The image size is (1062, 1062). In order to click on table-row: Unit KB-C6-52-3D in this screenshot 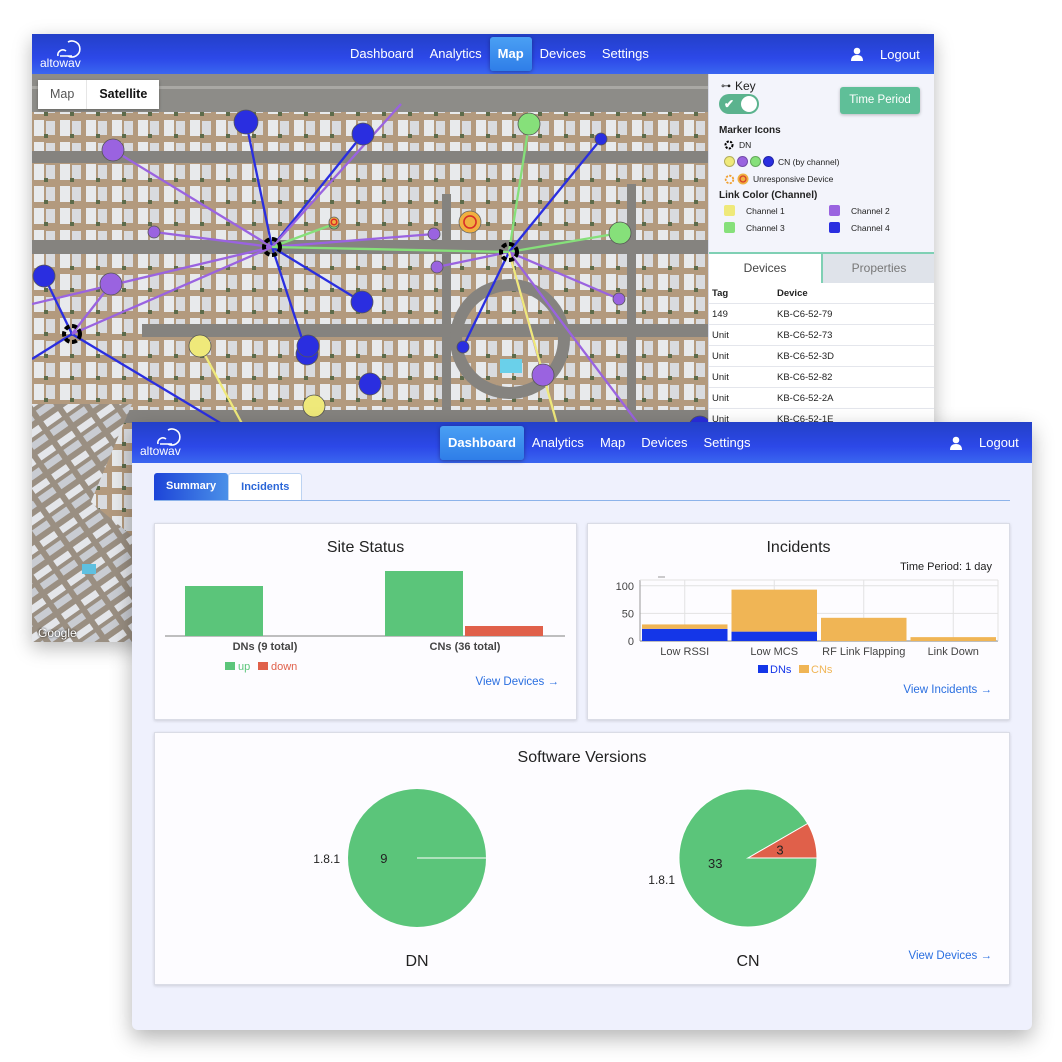, I will do `click(821, 356)`.